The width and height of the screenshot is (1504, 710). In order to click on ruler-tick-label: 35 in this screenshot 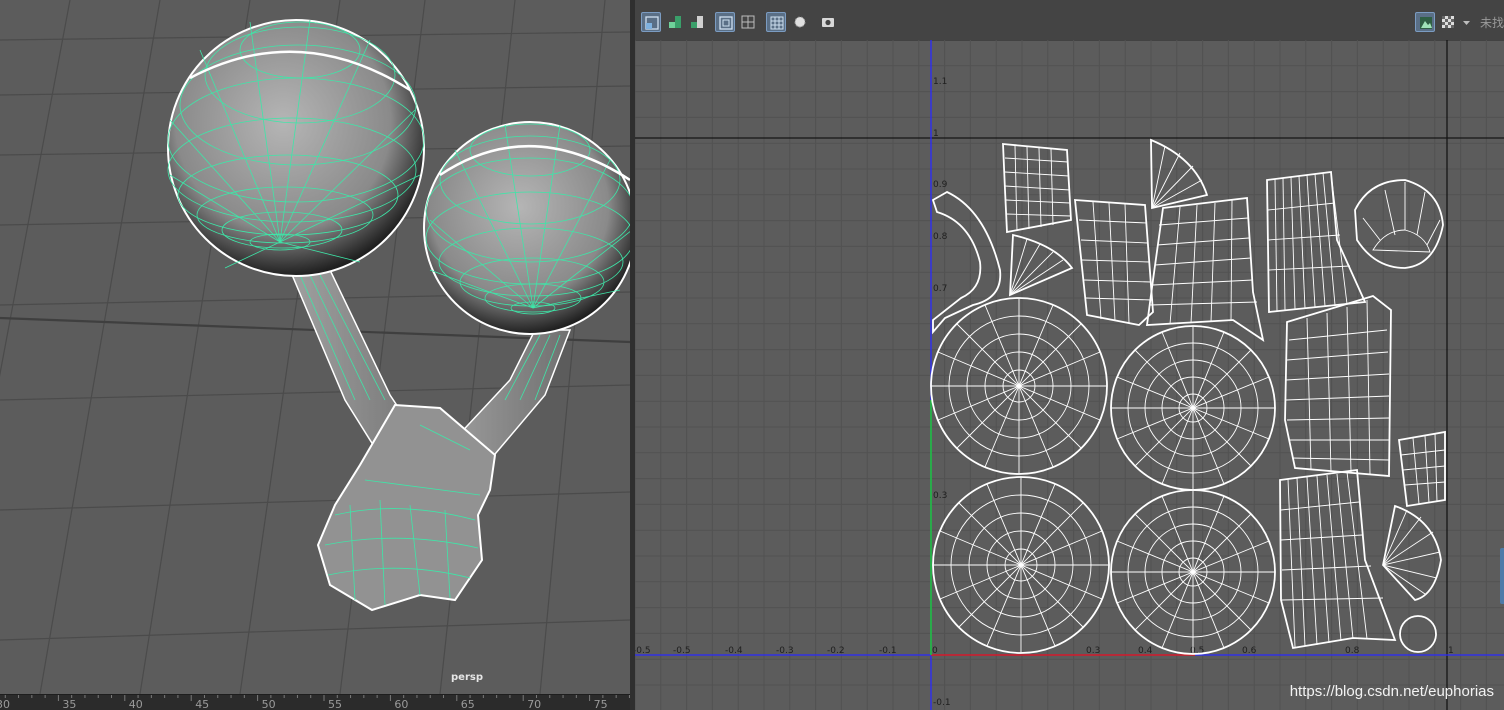, I will do `click(69, 704)`.